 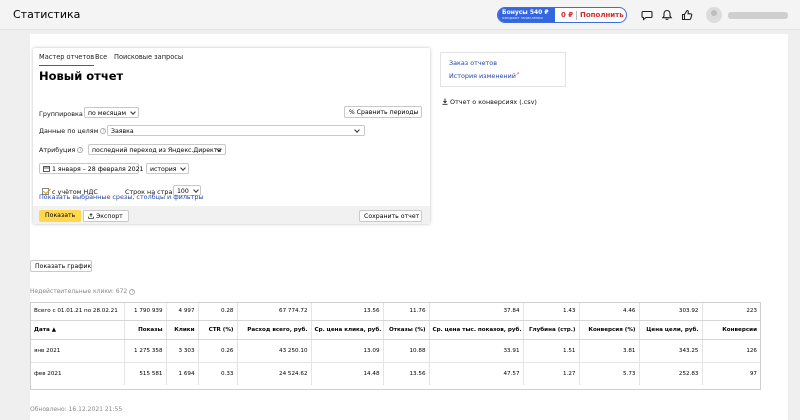 What do you see at coordinates (476, 351) in the screenshot?
I see `table-cell: 33.91` at bounding box center [476, 351].